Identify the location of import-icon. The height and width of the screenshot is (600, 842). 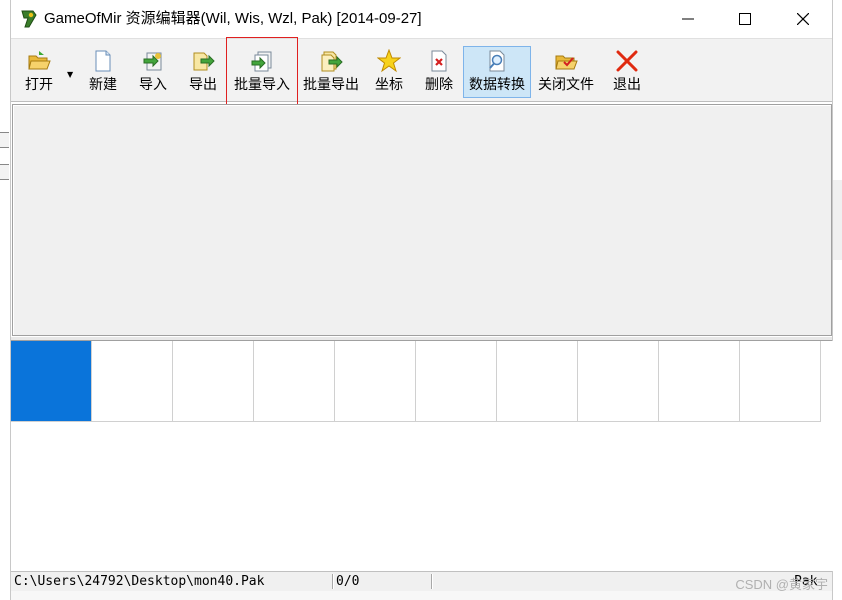
(152, 61).